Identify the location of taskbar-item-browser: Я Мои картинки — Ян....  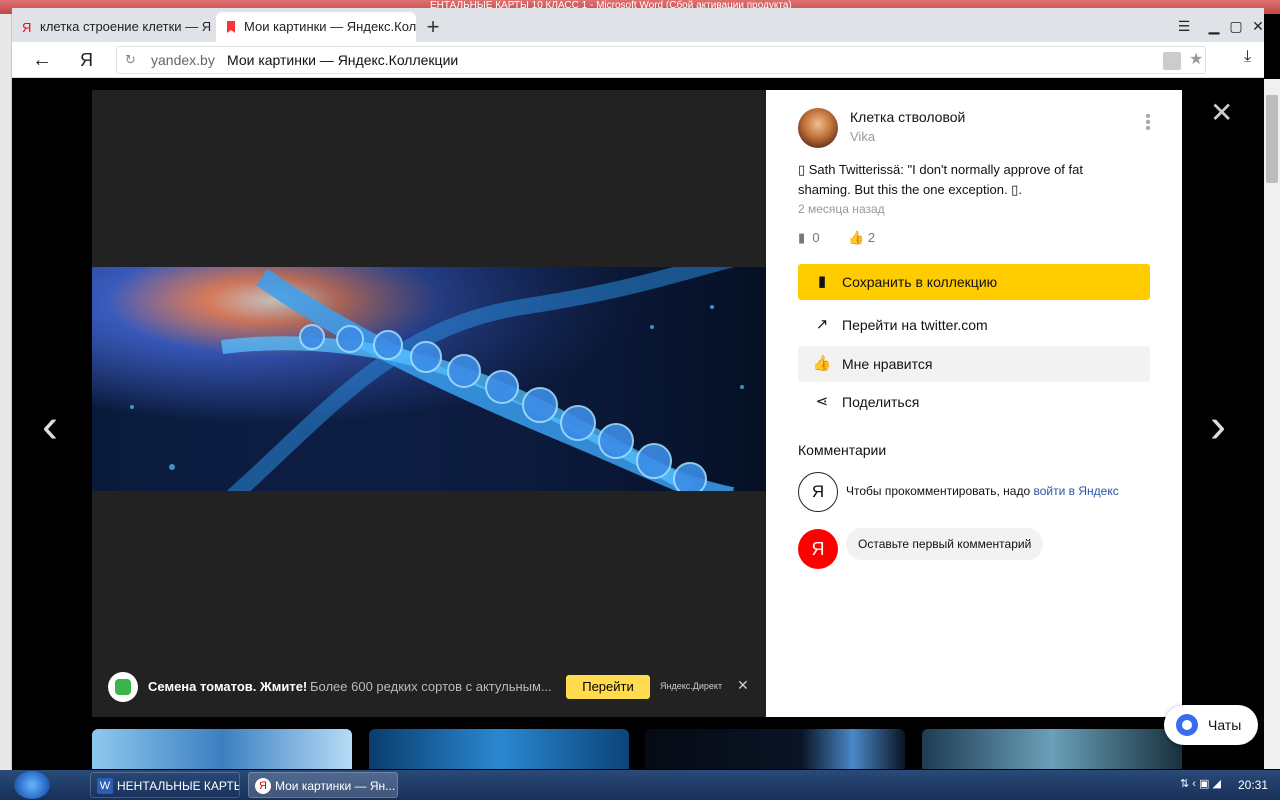
(323, 785).